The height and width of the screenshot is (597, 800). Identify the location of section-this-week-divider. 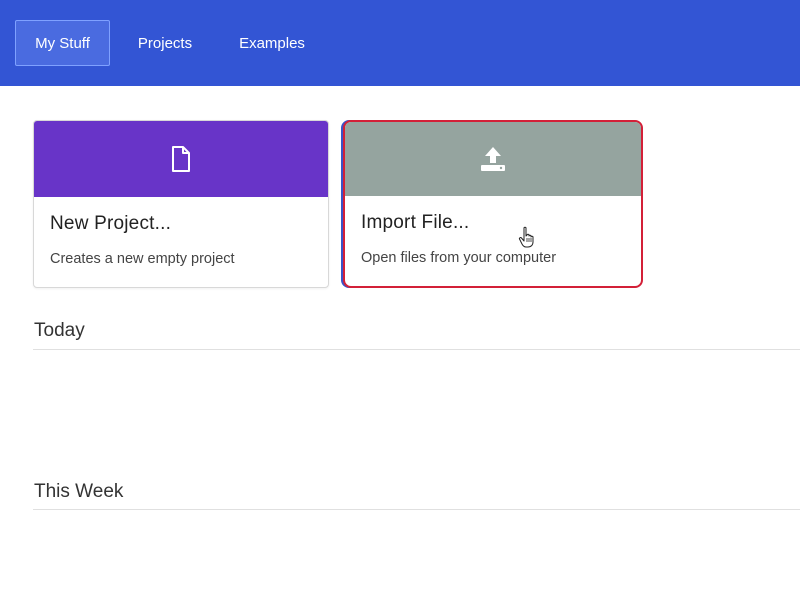
(416, 509).